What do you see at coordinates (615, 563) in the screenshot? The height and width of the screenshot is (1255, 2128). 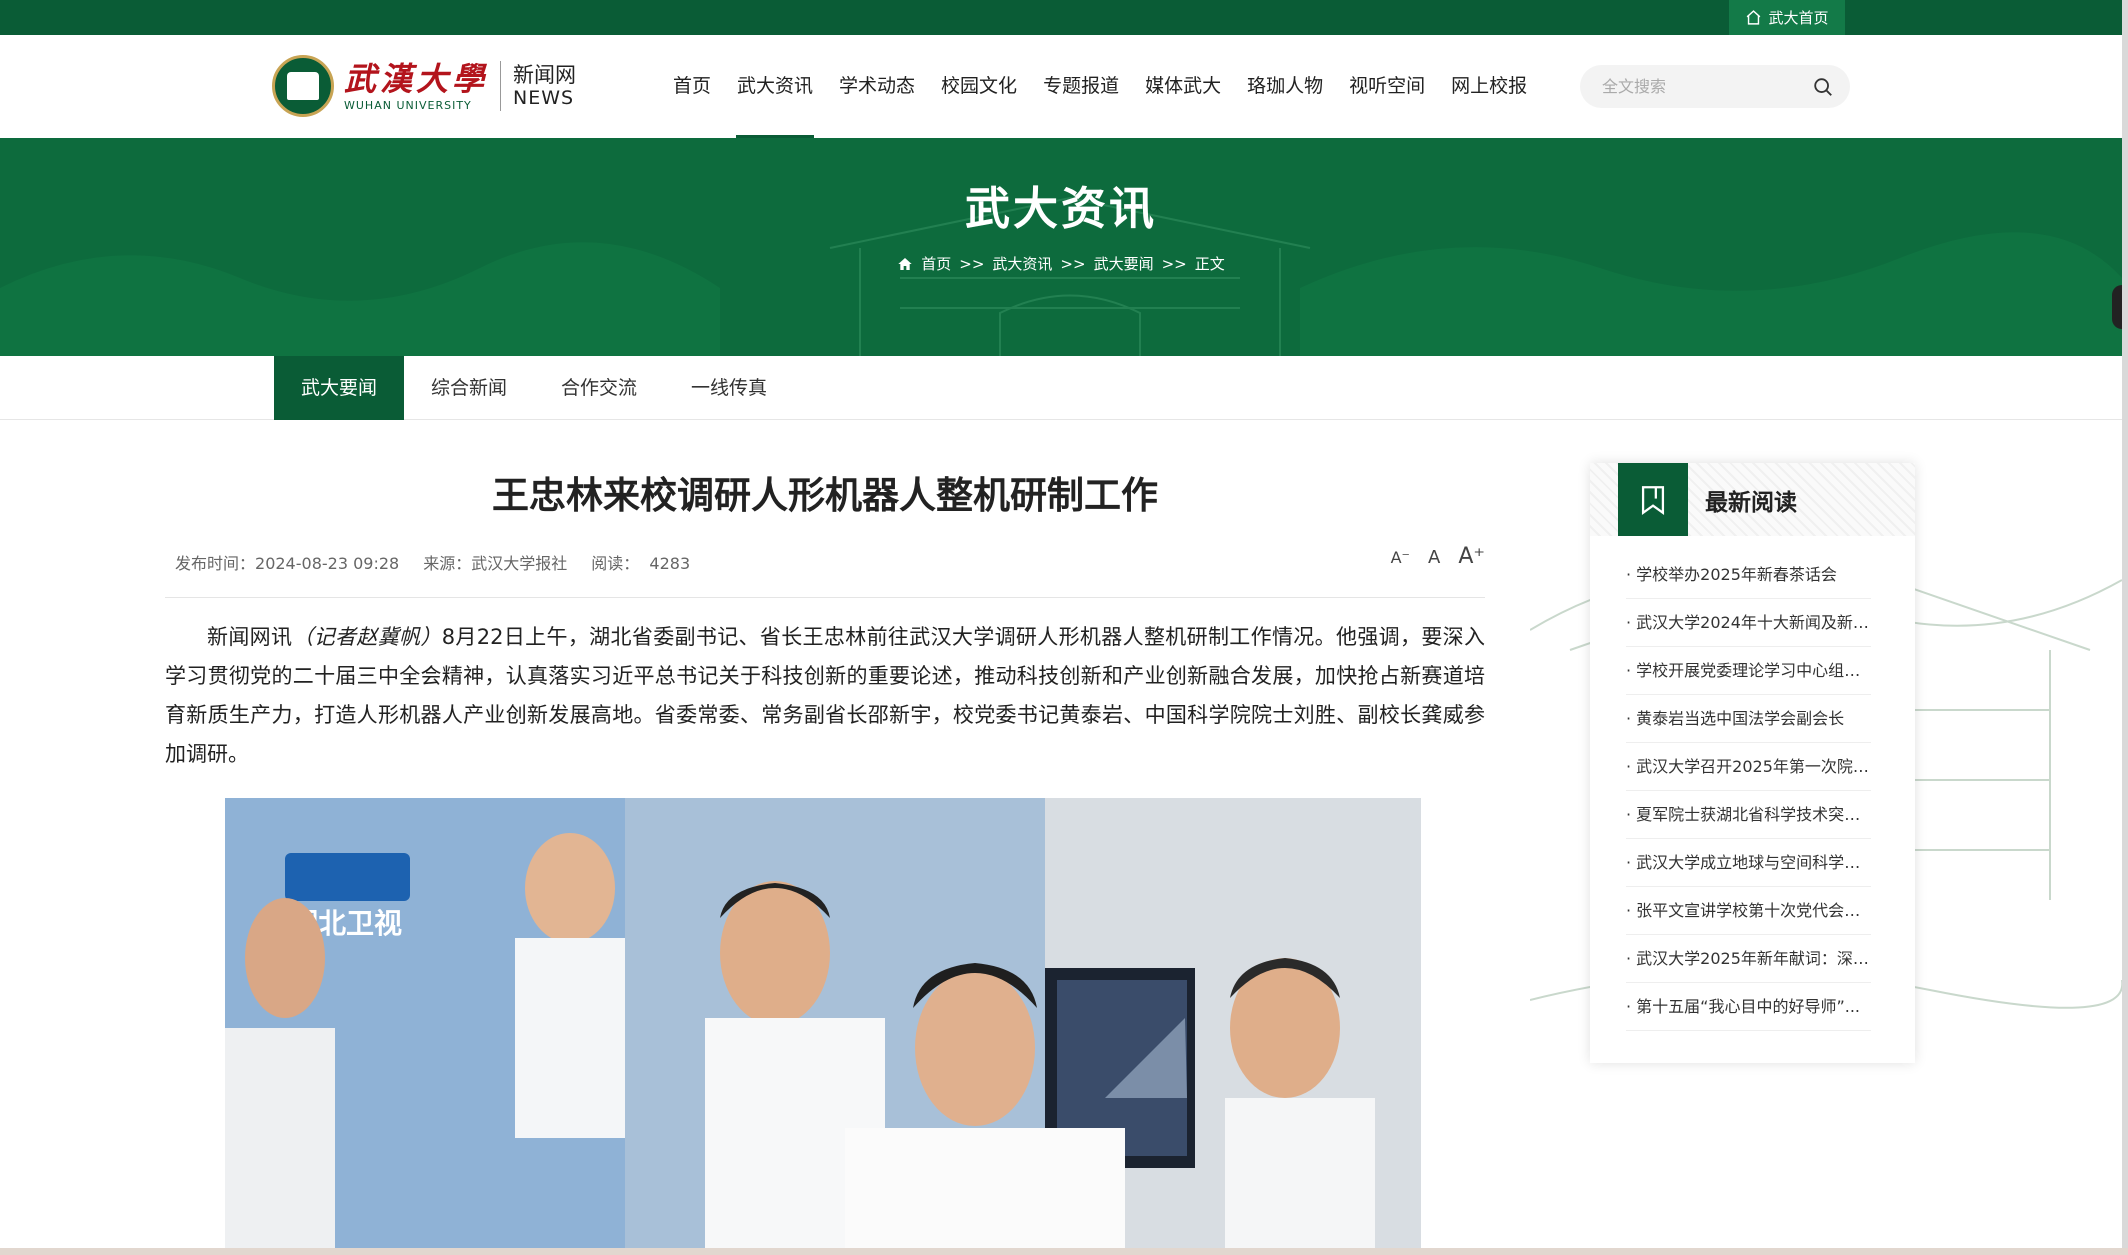 I see `read-count-label: 阅读：` at bounding box center [615, 563].